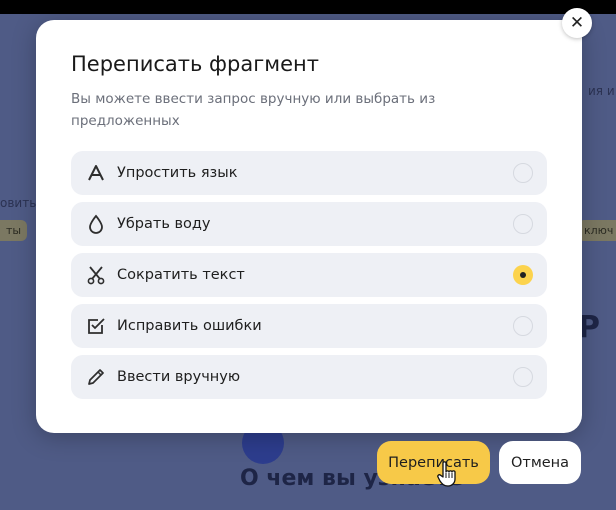  Describe the element at coordinates (96, 377) in the screenshot. I see `pencil-icon` at that location.